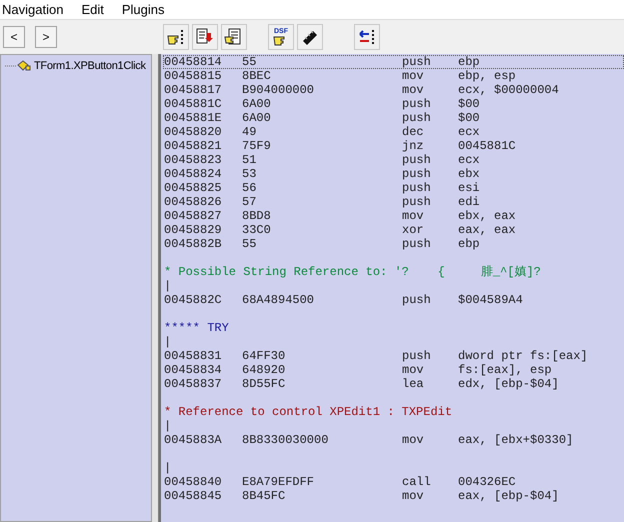  Describe the element at coordinates (193, 482) in the screenshot. I see `address-cell-text: 00458840` at that location.